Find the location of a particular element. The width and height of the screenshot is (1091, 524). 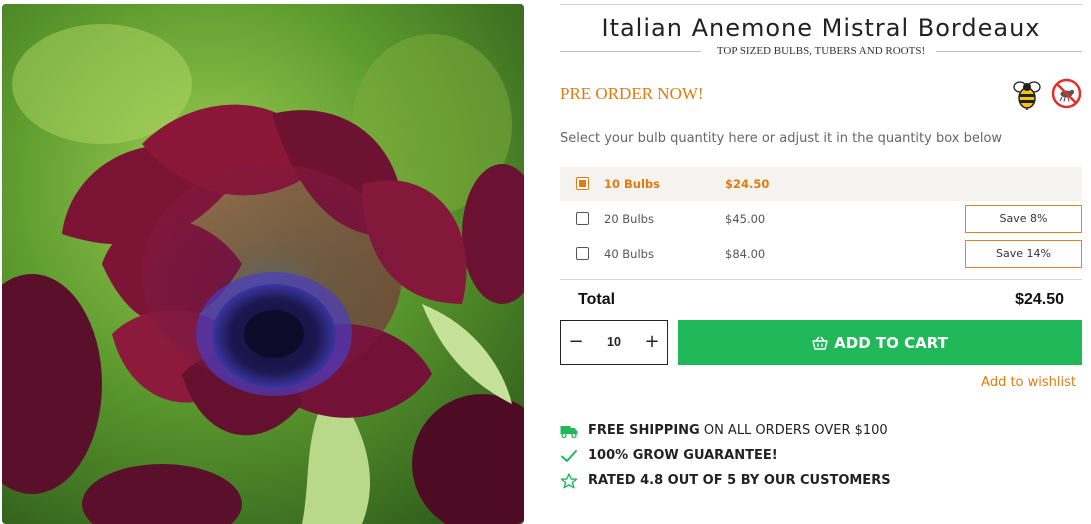

quantity-option-price: $24.50 is located at coordinates (747, 184).